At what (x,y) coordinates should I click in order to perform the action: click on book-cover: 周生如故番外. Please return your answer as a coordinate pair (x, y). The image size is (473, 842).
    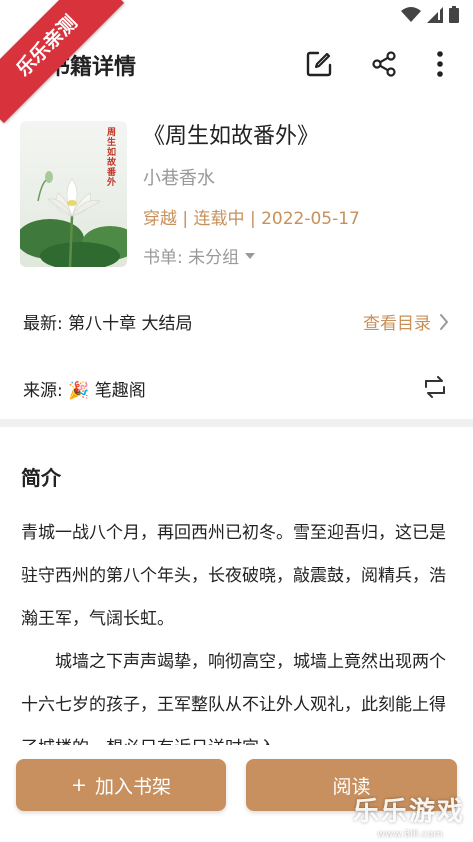
    Looking at the image, I should click on (73, 194).